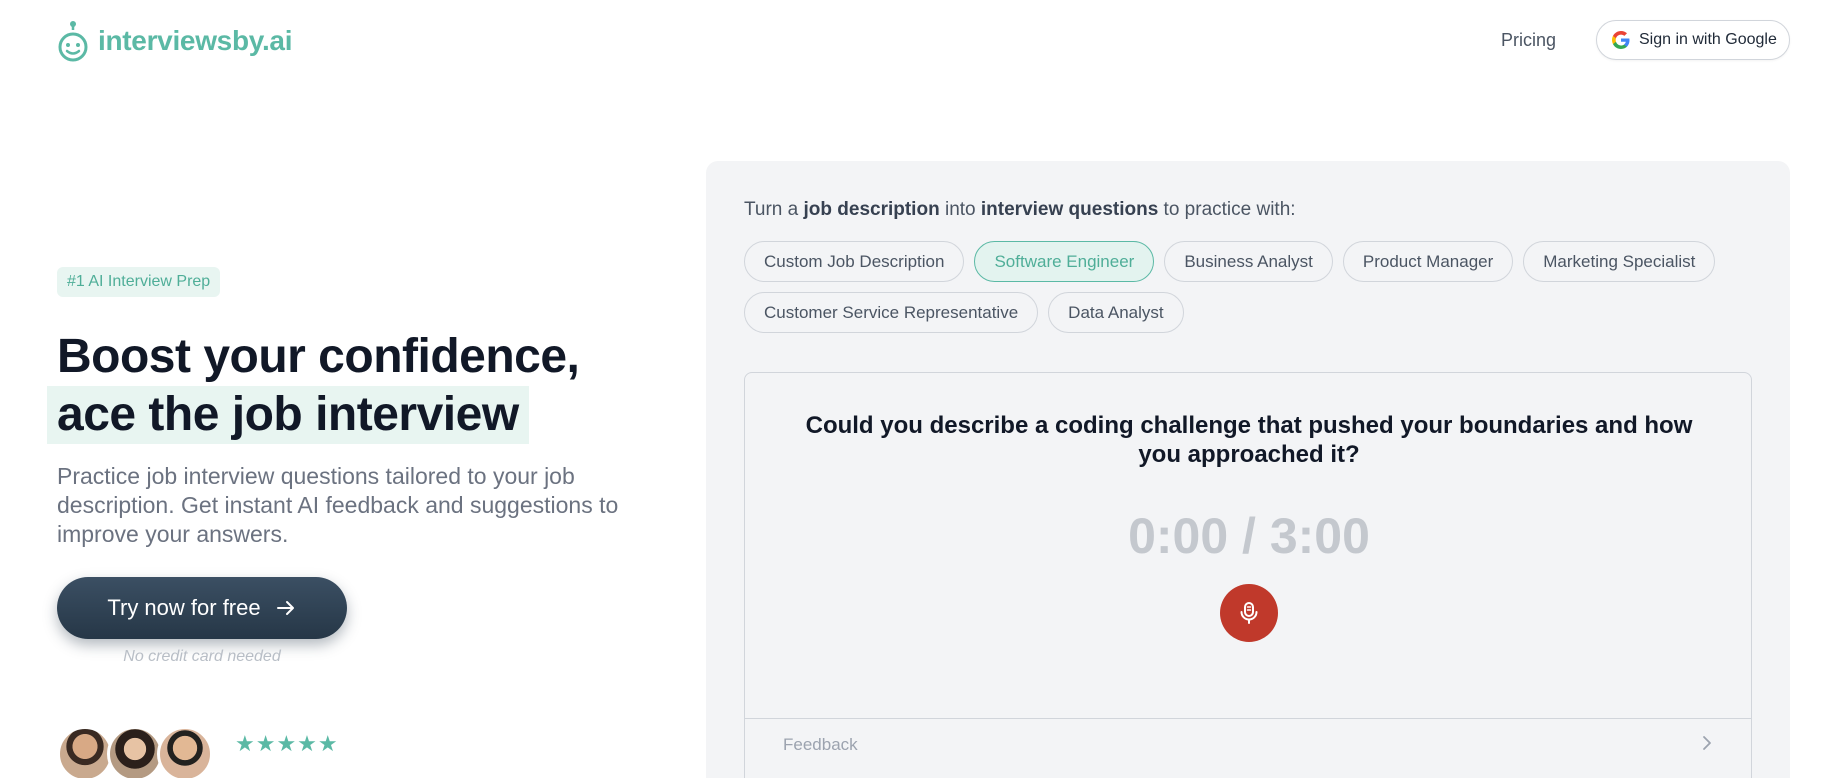  I want to click on chip-product-manager: Product Manager, so click(1428, 261).